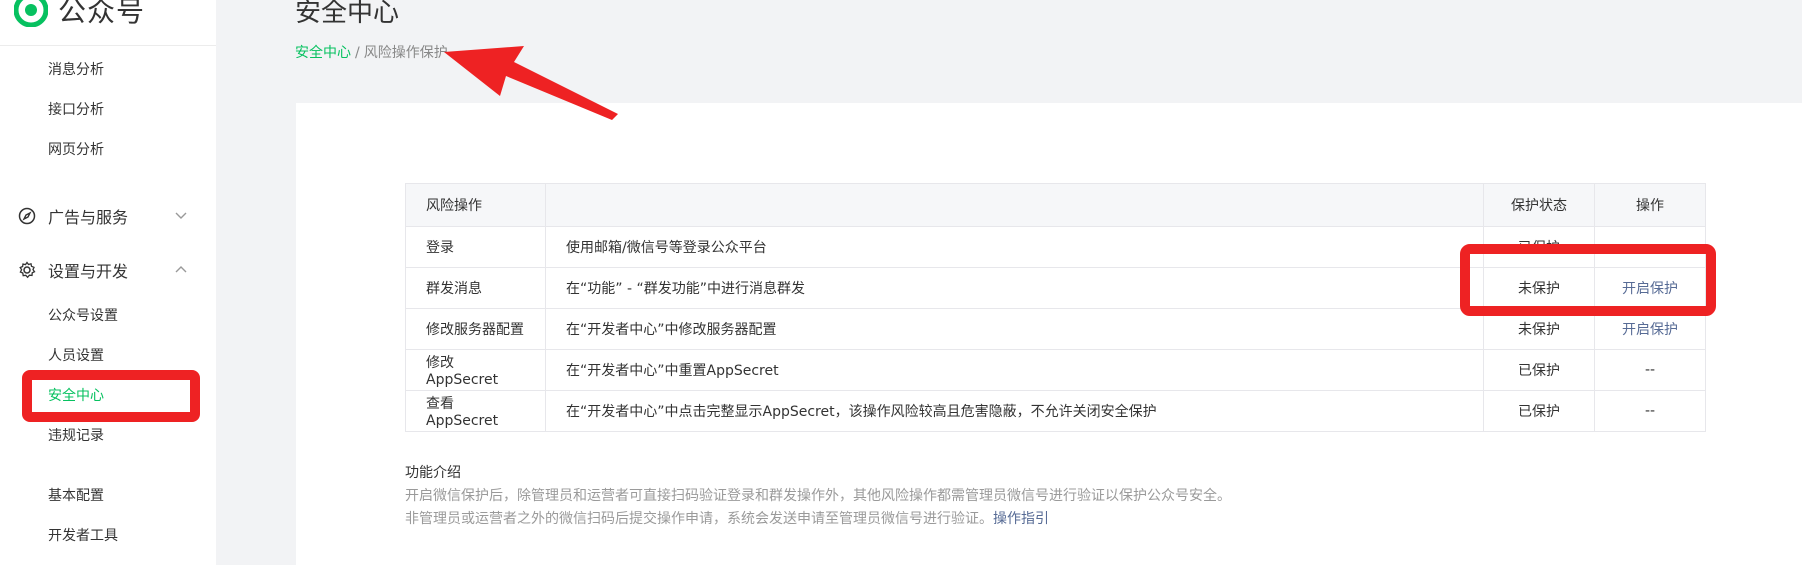 The image size is (1802, 565). Describe the element at coordinates (475, 288) in the screenshot. I see `cell-operation: 群发消息` at that location.